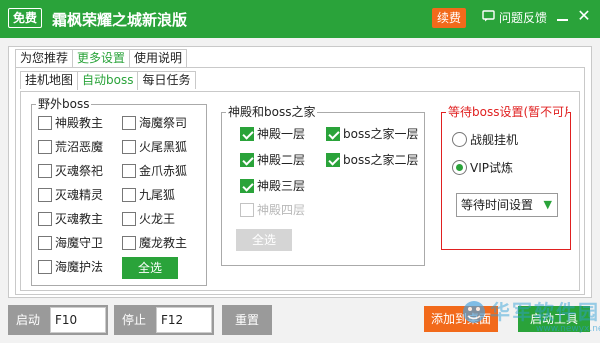 This screenshot has height=343, width=600. I want to click on start-tool-button: 启动工具, so click(554, 319).